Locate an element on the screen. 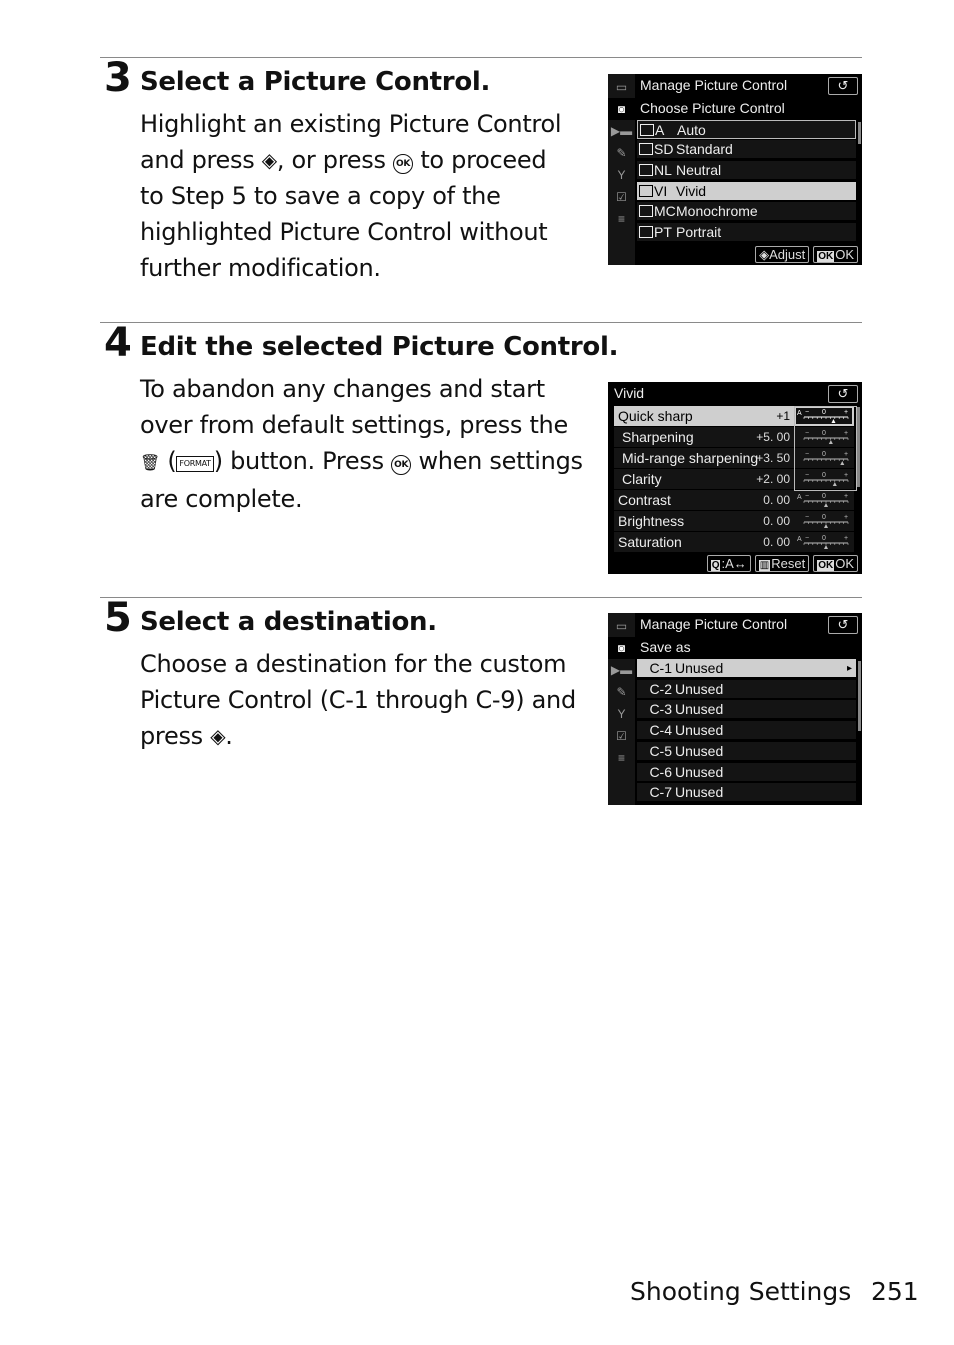 The width and height of the screenshot is (954, 1345). screen-subtitle: Save as is located at coordinates (665, 647).